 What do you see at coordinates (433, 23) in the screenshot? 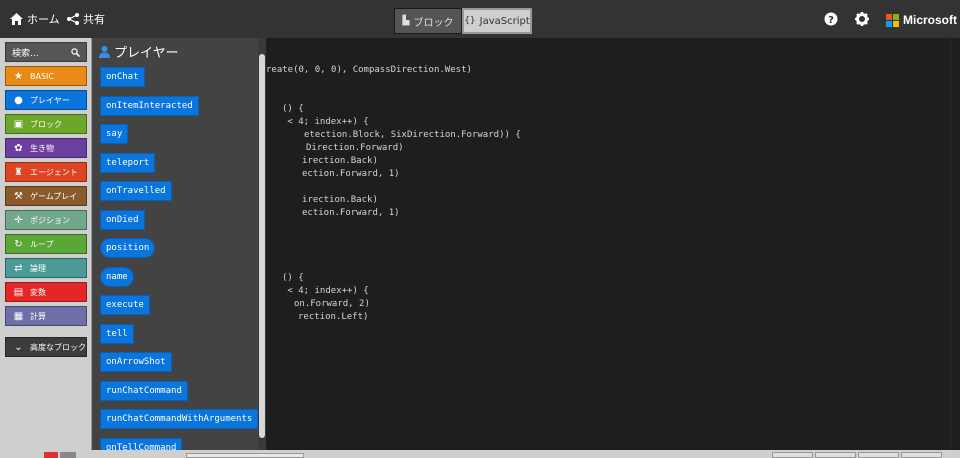
I see `blocks-mode-label: ブロック` at bounding box center [433, 23].